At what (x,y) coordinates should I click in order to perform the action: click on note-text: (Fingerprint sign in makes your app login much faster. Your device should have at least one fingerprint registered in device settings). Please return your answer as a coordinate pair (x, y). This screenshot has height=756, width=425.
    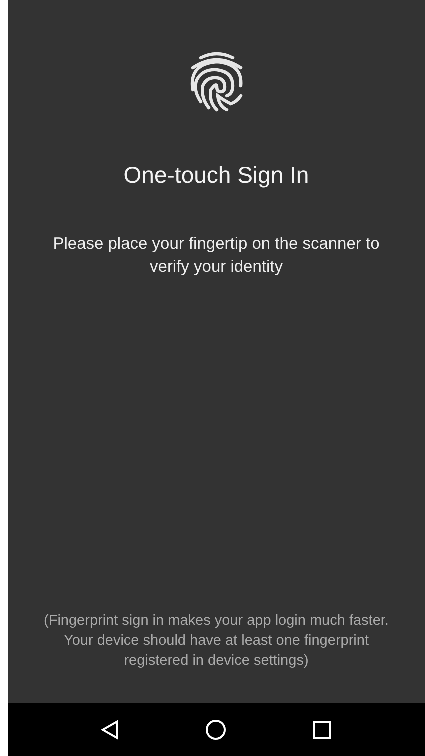
    Looking at the image, I should click on (216, 641).